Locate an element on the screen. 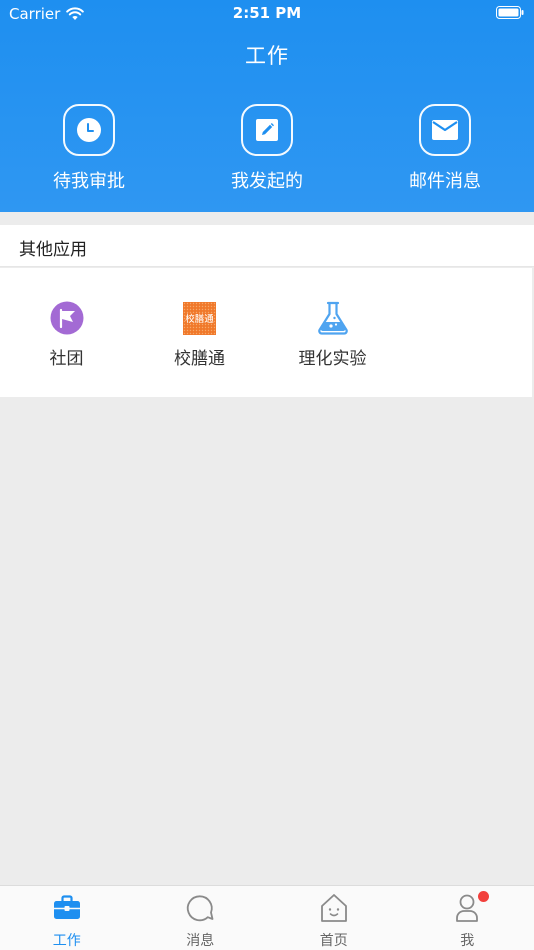 The image size is (534, 950). app-lab-experiment: 理化实验 is located at coordinates (332, 334).